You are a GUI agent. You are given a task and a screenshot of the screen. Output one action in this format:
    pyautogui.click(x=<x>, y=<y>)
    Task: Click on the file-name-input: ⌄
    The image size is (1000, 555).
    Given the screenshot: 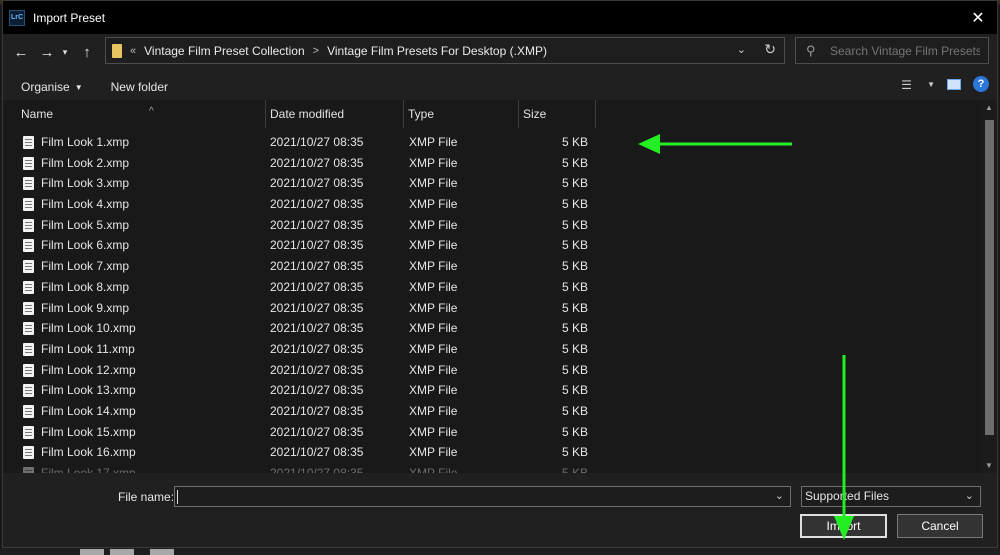 What is the action you would take?
    pyautogui.click(x=482, y=496)
    